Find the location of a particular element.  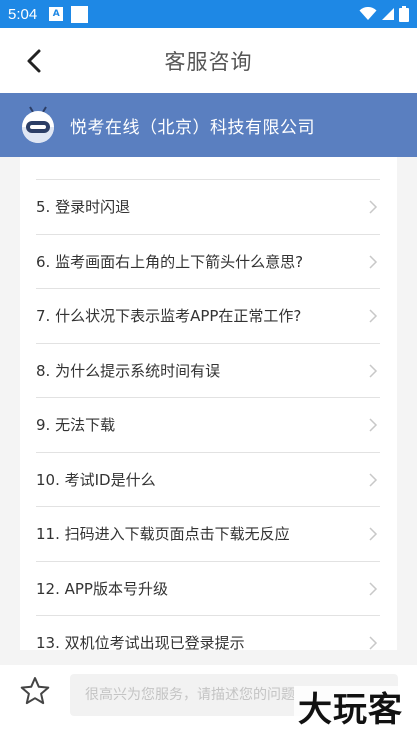

faq-item-label: 8. 为什么提示系统时间有误 is located at coordinates (128, 371).